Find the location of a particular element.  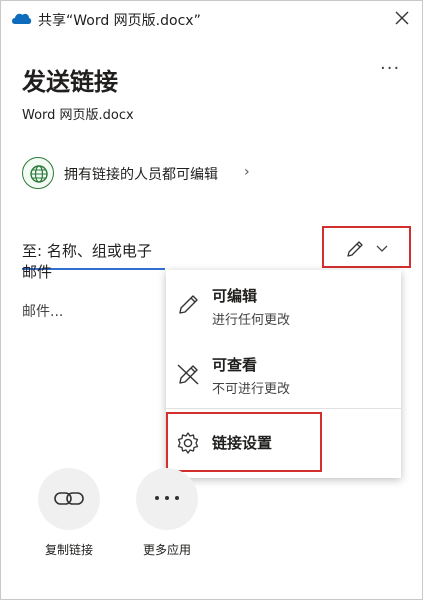

link-permission-button: 拥有链接的人员都可编辑 › is located at coordinates (152, 173).